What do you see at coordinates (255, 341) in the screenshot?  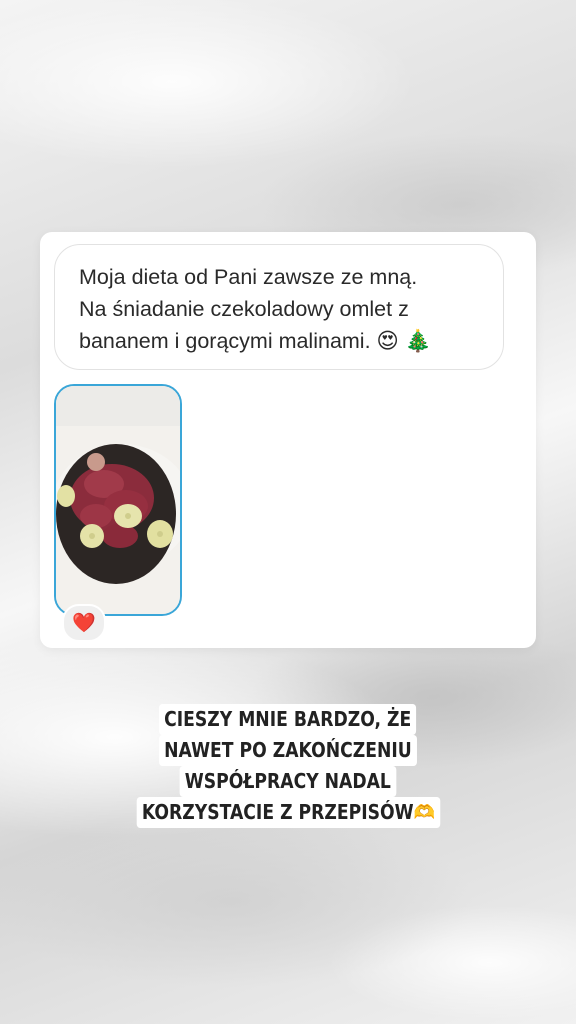 I see `message-line: bananem i gorącymi malinami. 😍 🎄` at bounding box center [255, 341].